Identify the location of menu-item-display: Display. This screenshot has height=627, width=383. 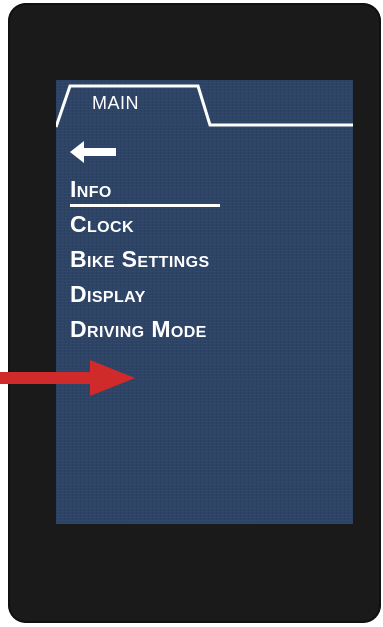
(140, 300).